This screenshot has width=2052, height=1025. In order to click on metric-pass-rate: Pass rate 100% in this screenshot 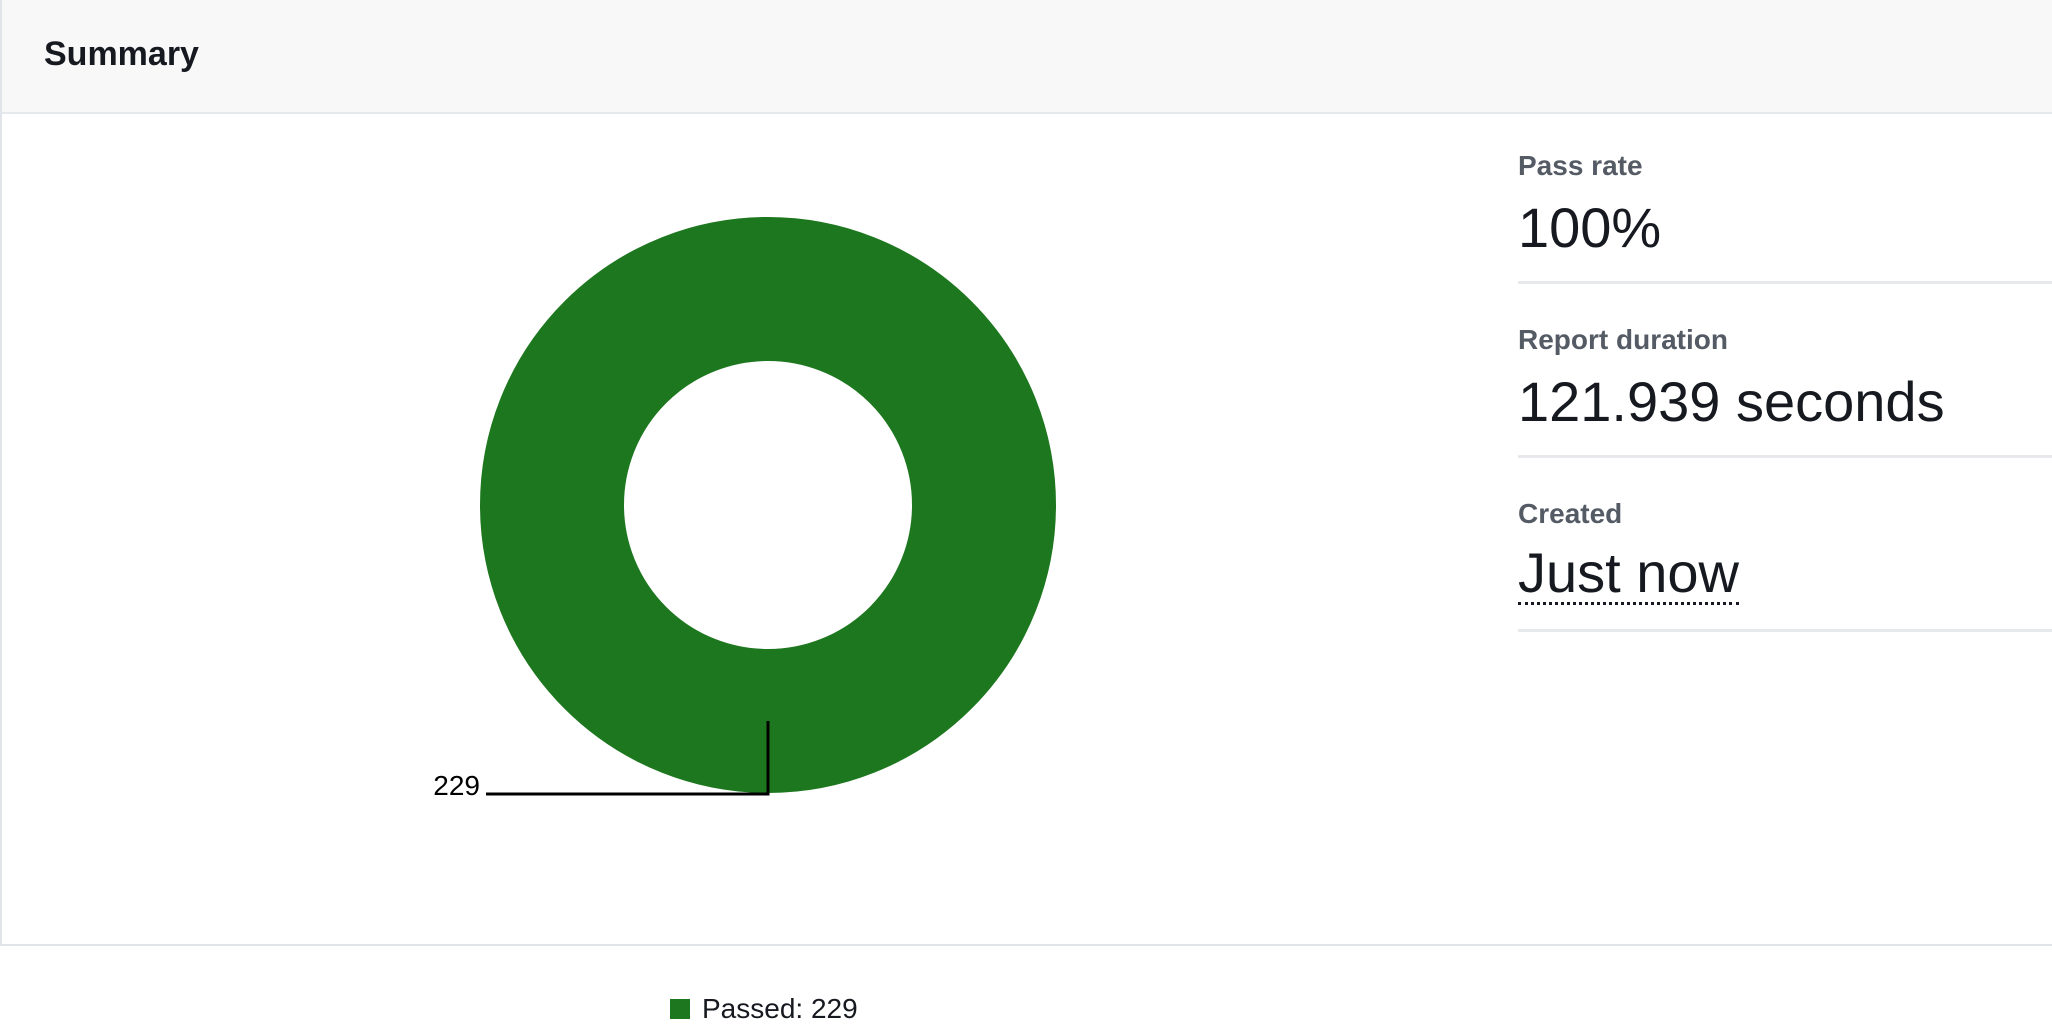, I will do `click(1785, 216)`.